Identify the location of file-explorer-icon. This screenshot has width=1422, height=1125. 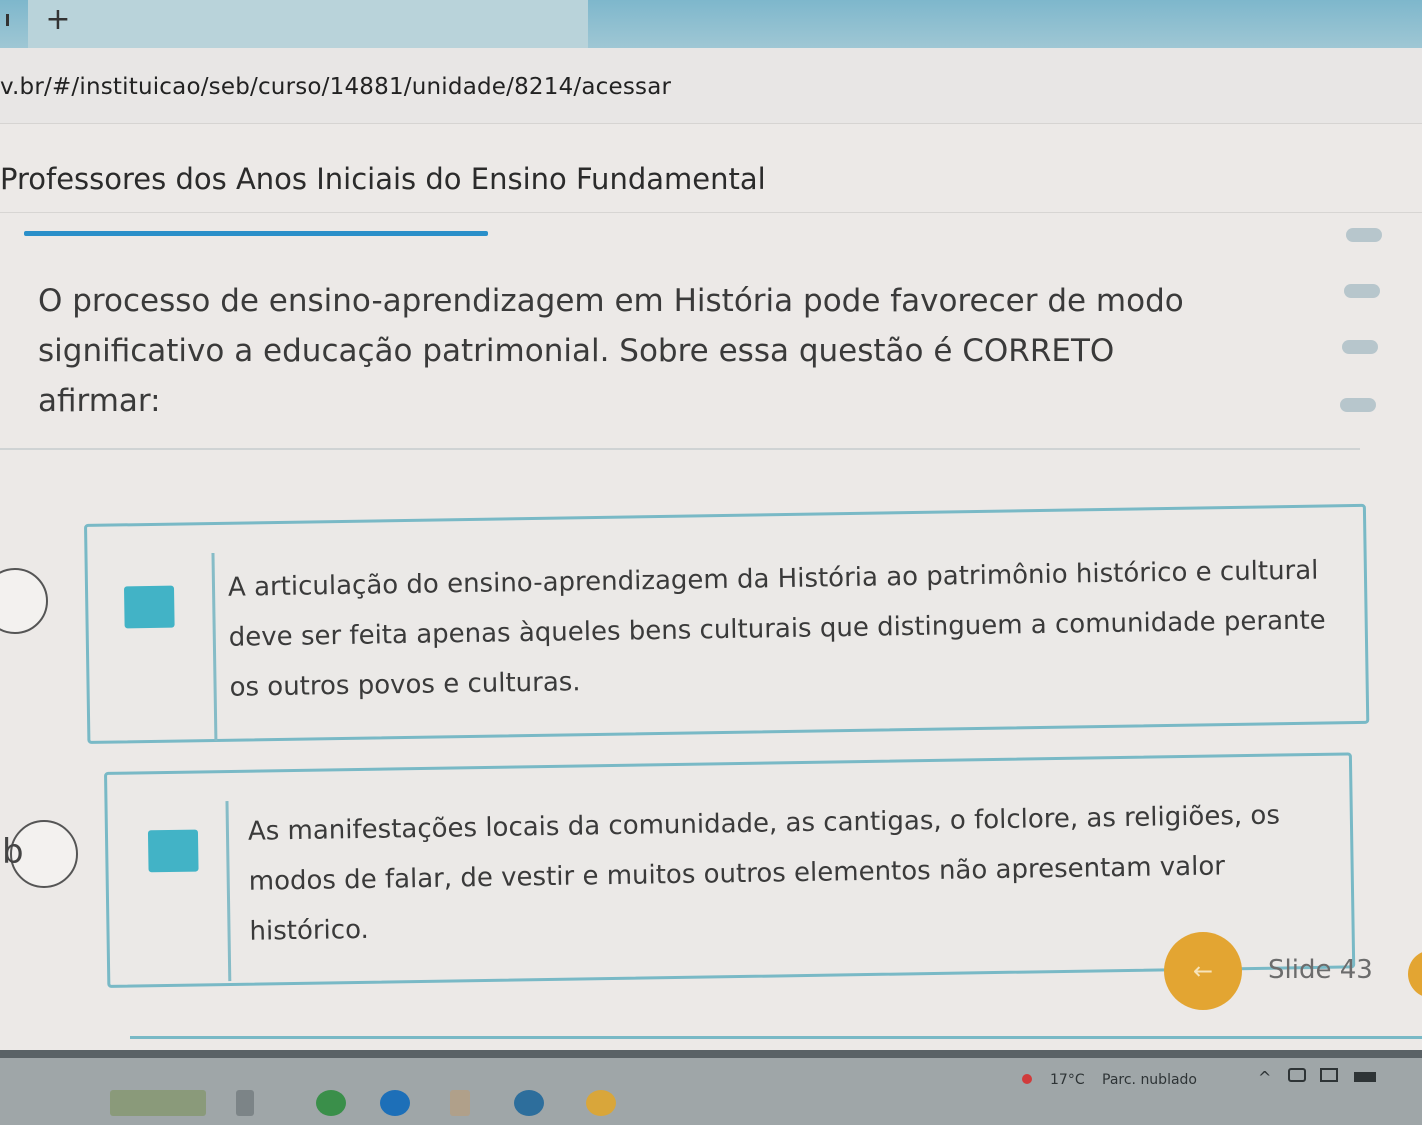
(460, 1103).